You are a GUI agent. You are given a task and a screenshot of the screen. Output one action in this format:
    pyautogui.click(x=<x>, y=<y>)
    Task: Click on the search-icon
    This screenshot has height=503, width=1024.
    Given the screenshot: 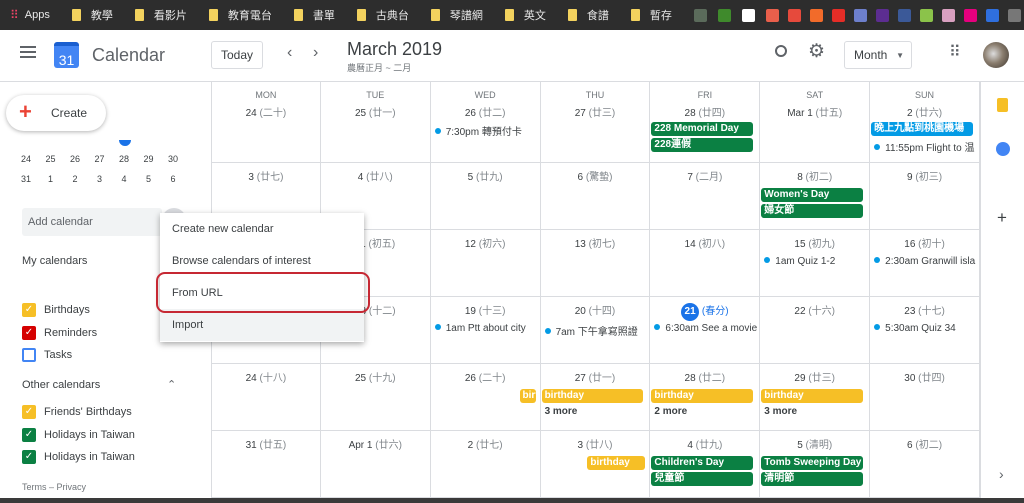 What is the action you would take?
    pyautogui.click(x=781, y=51)
    